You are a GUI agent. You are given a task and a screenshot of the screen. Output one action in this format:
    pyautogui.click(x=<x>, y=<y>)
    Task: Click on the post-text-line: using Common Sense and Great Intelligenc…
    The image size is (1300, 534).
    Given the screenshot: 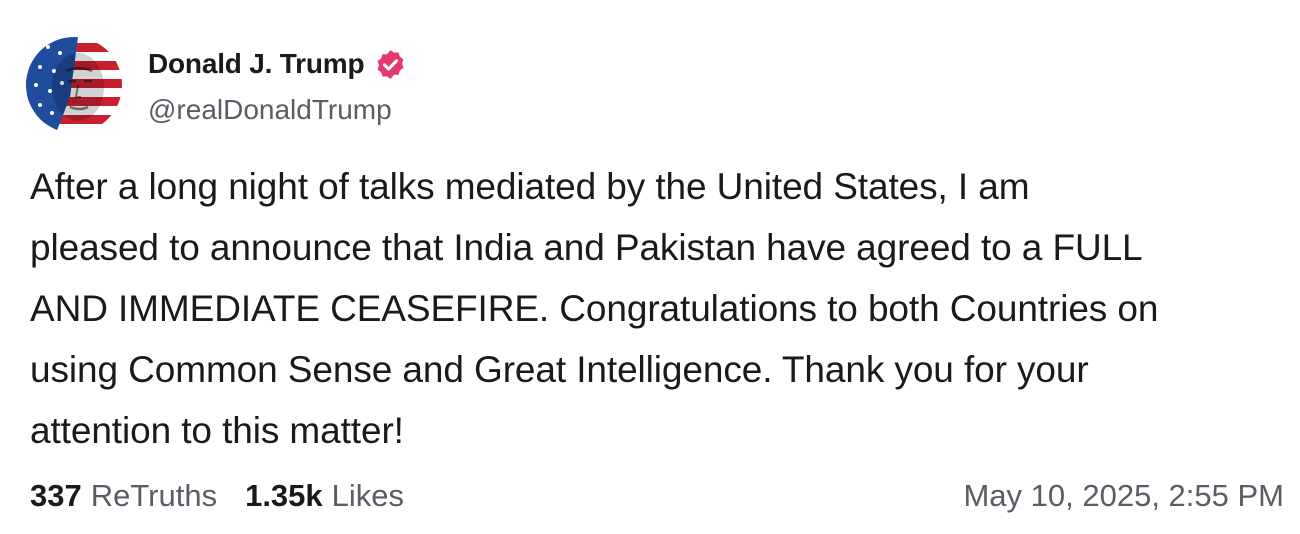 What is the action you would take?
    pyautogui.click(x=559, y=369)
    